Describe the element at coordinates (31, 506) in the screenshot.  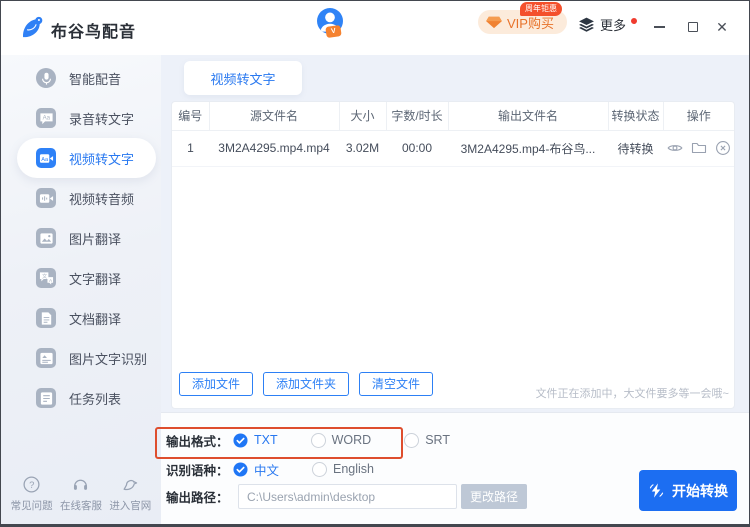
I see `faq-label: 常见问题` at that location.